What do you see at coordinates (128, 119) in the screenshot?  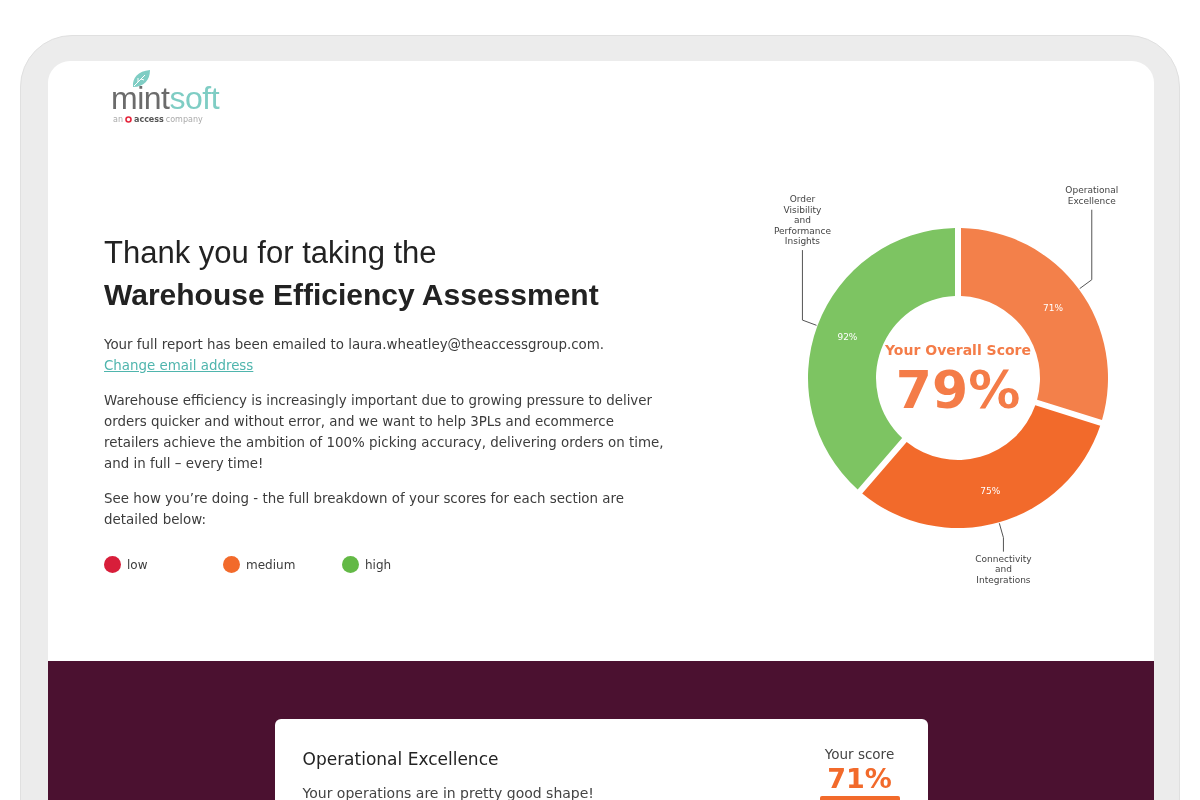 I see `ring-icon` at bounding box center [128, 119].